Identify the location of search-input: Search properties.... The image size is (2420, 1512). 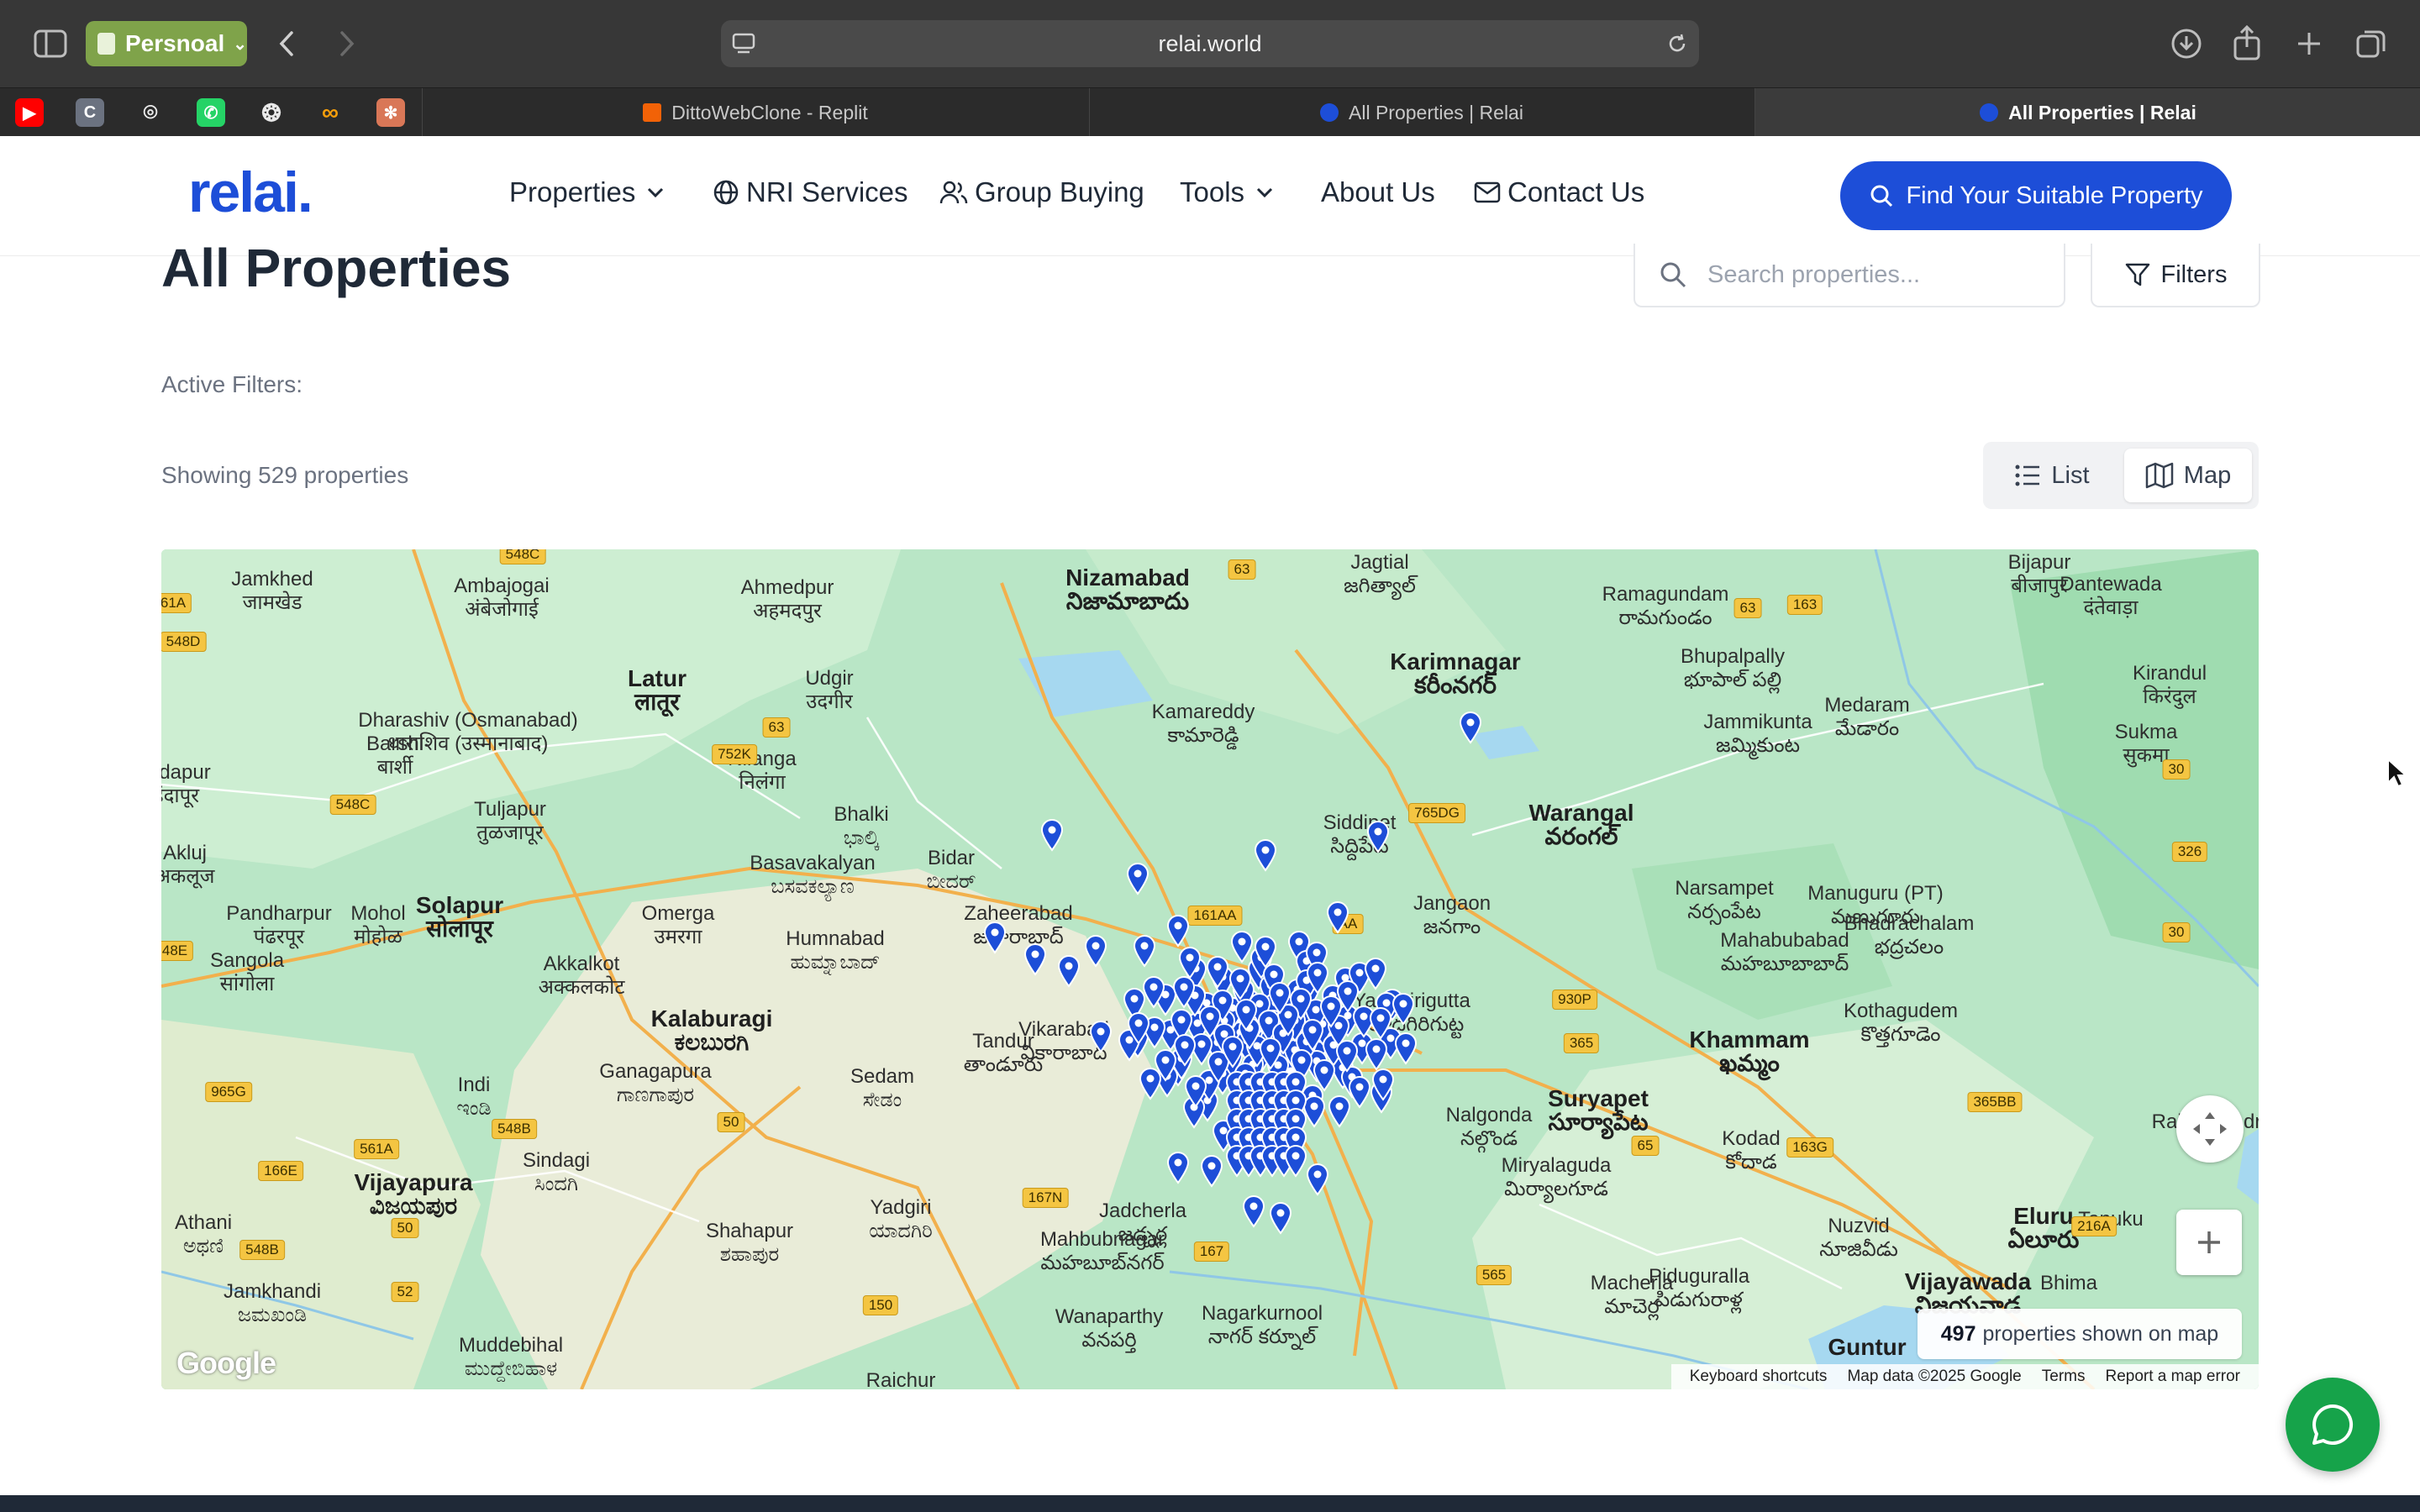
(1850, 275).